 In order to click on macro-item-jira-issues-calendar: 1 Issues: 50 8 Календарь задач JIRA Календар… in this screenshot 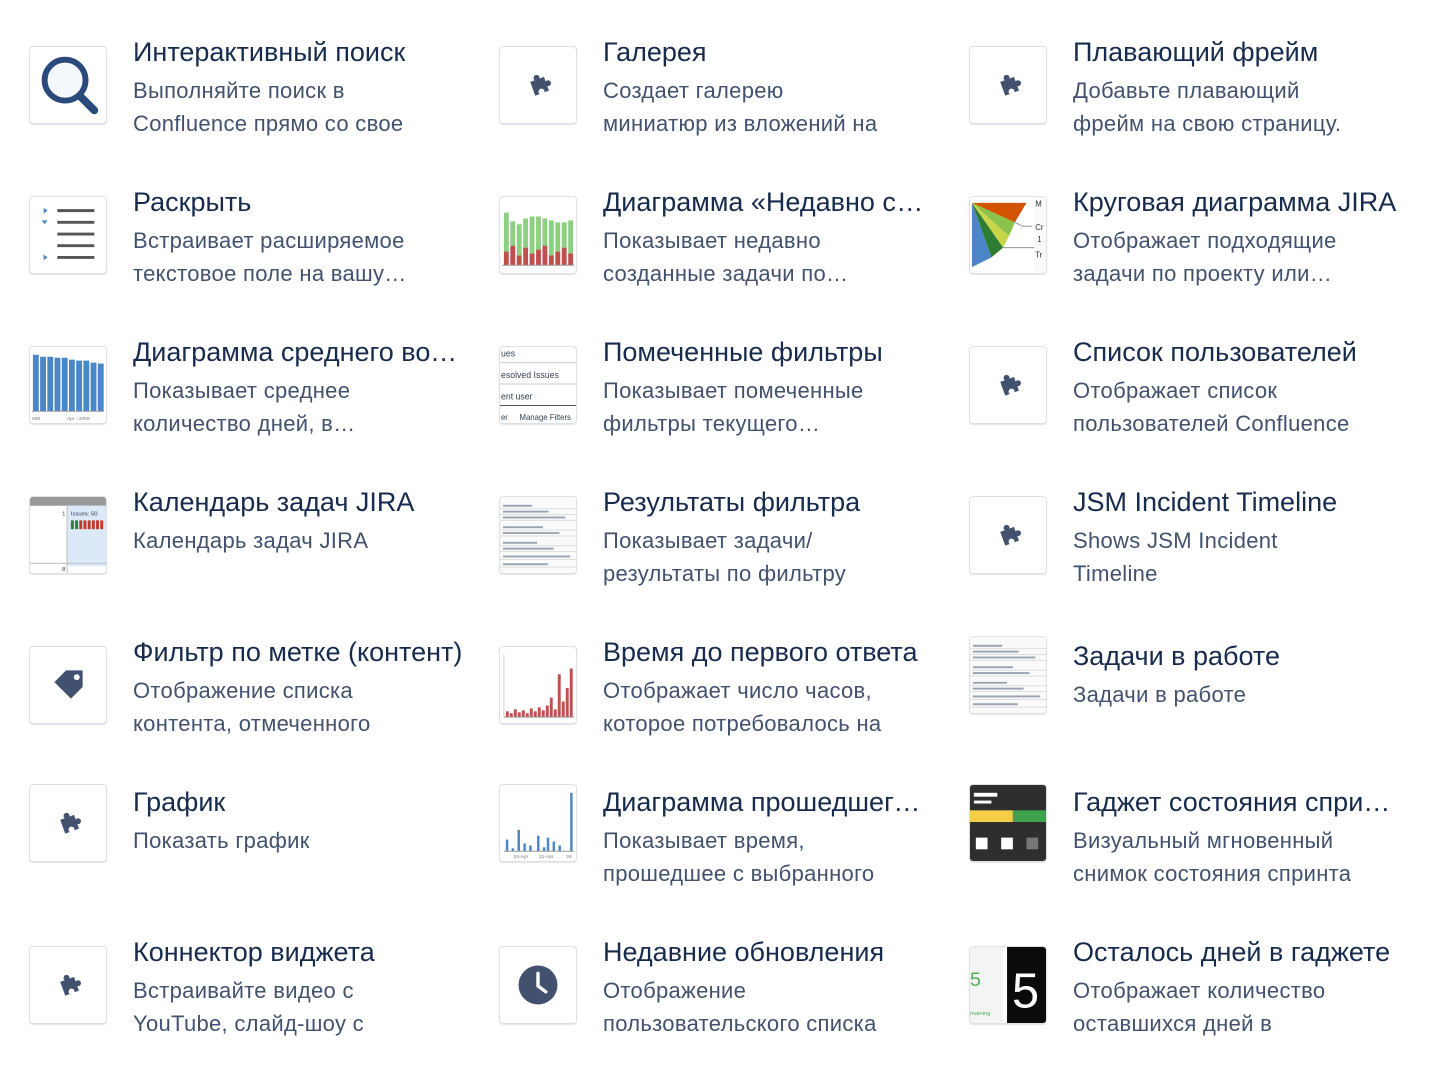, I will do `click(254, 551)`.